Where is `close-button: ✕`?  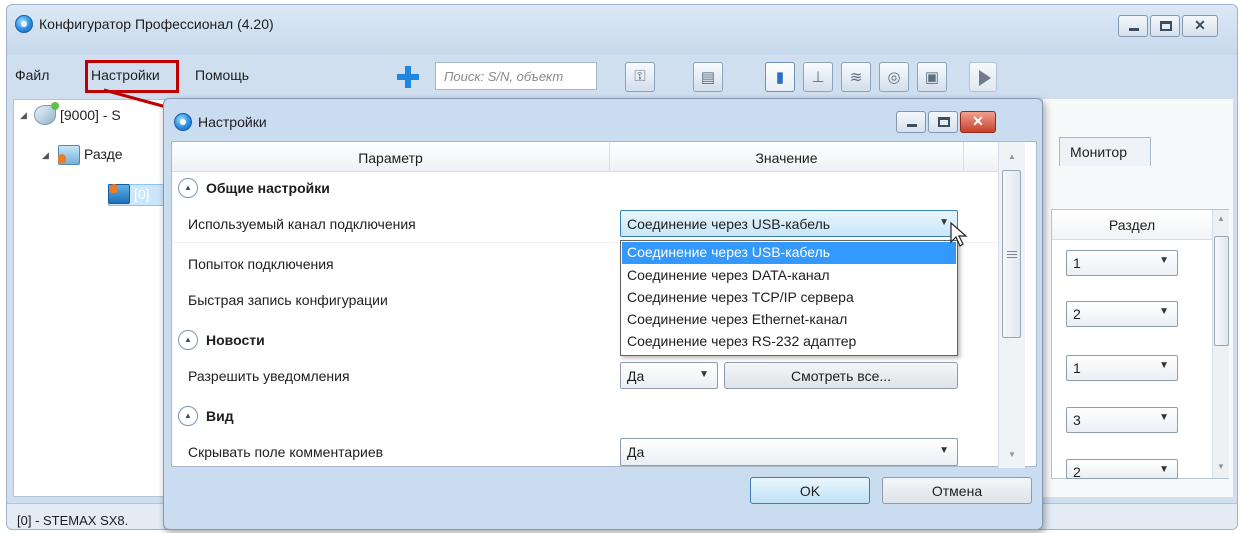
close-button: ✕ is located at coordinates (1200, 26).